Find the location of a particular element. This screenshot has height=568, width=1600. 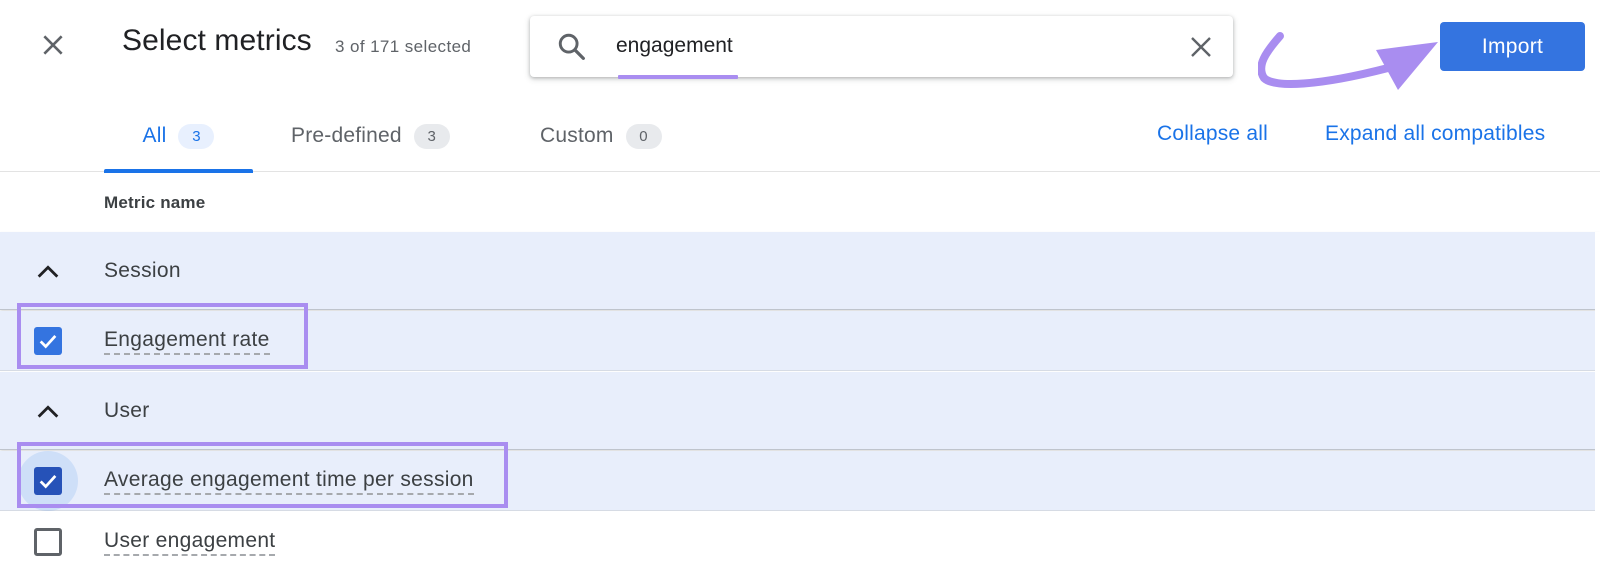

close-dialog-button is located at coordinates (53, 45).